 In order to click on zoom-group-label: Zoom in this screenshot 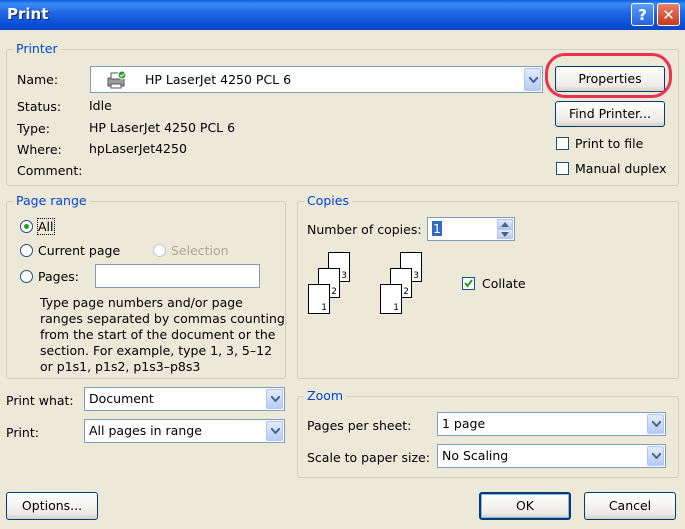, I will do `click(325, 395)`.